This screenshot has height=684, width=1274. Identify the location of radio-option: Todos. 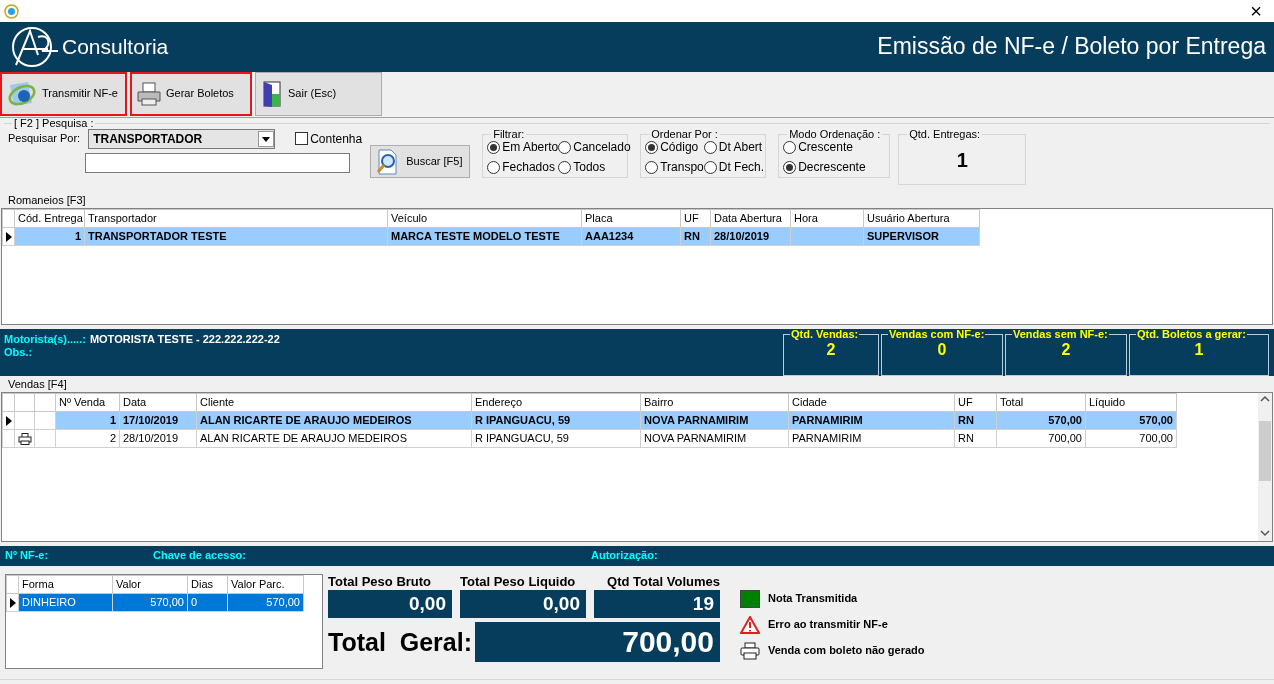
(594, 167).